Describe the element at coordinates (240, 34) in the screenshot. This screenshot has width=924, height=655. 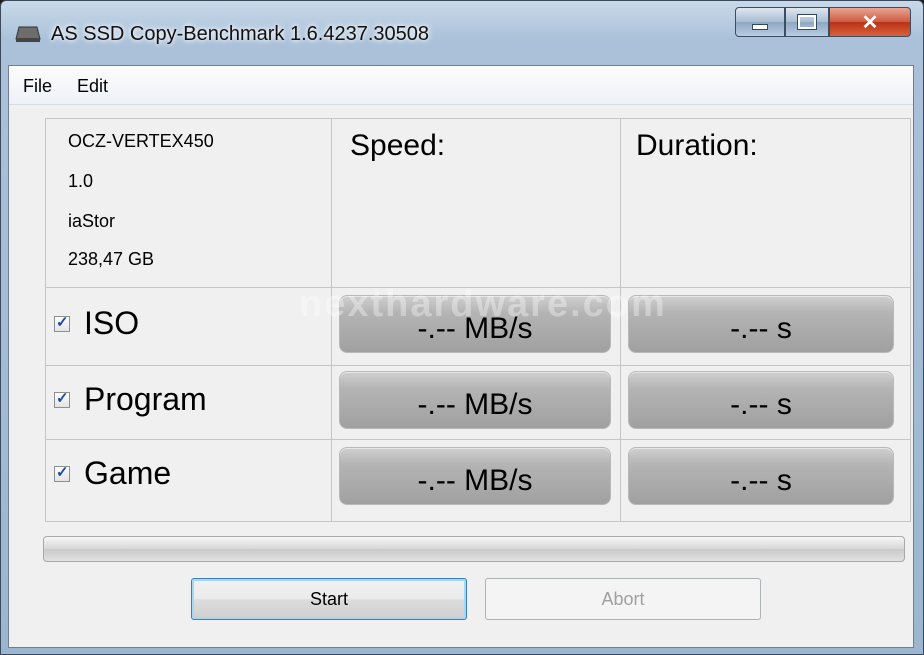
I see `window-title: AS SSD Copy-Benchmark 1.6.4237.30508` at that location.